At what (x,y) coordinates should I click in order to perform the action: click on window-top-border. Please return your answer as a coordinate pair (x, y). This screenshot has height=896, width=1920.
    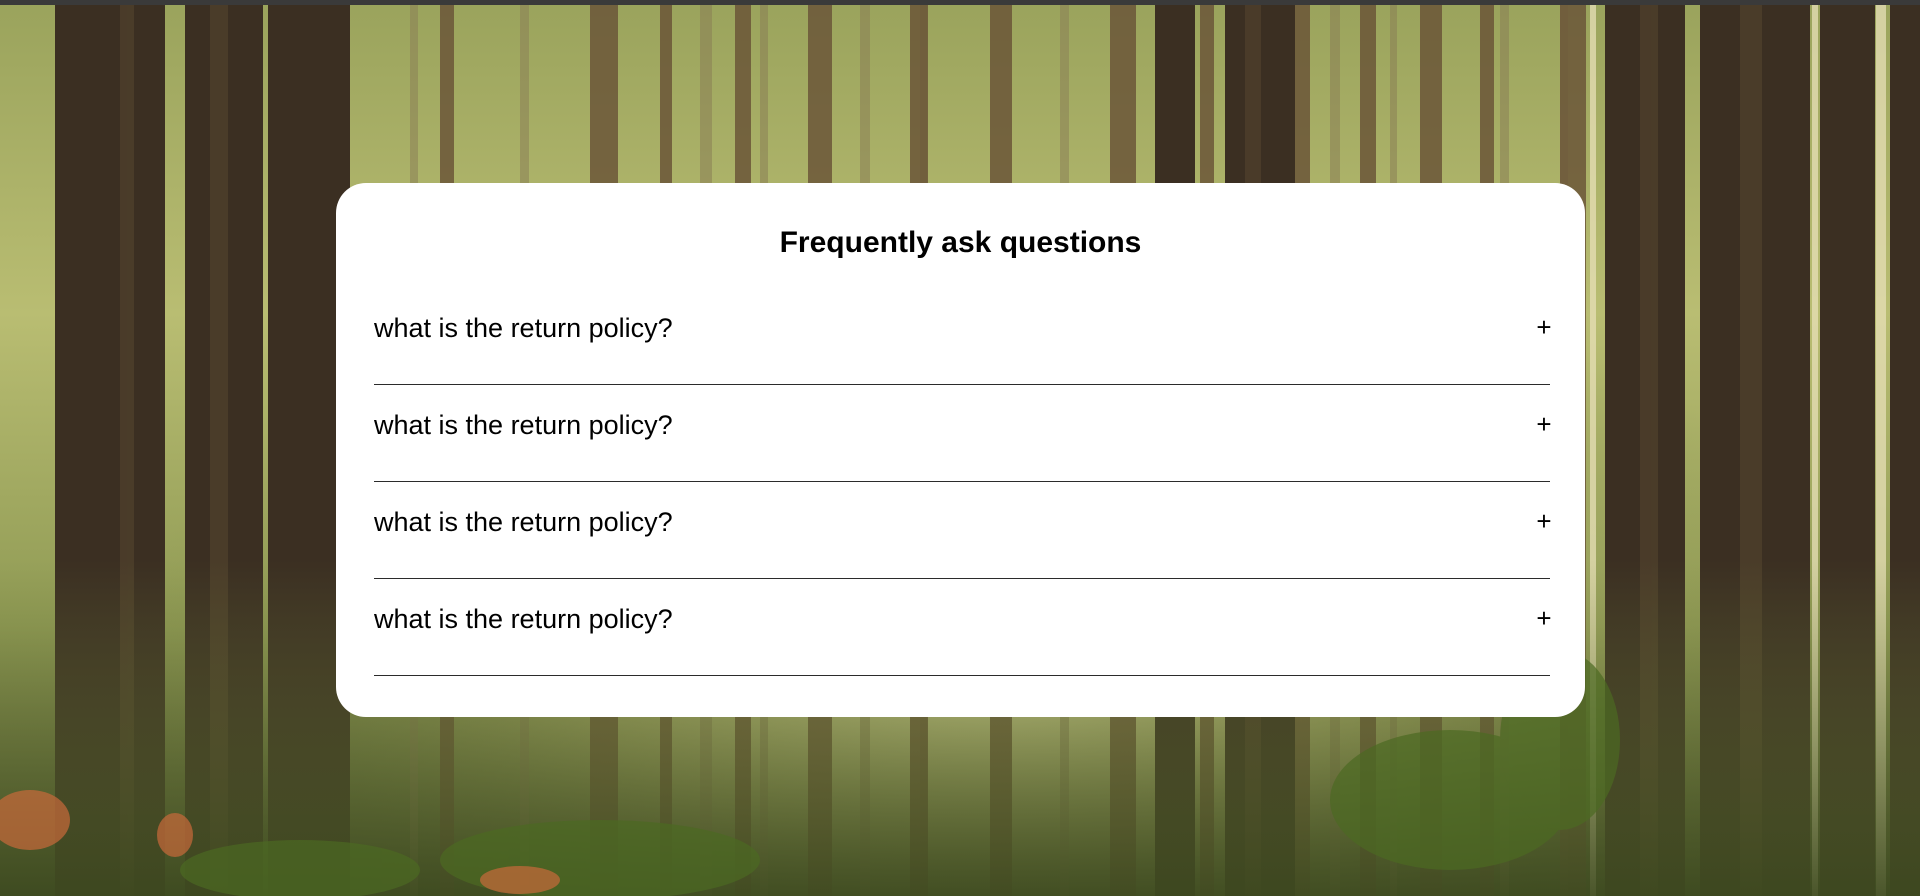
    Looking at the image, I should click on (960, 2).